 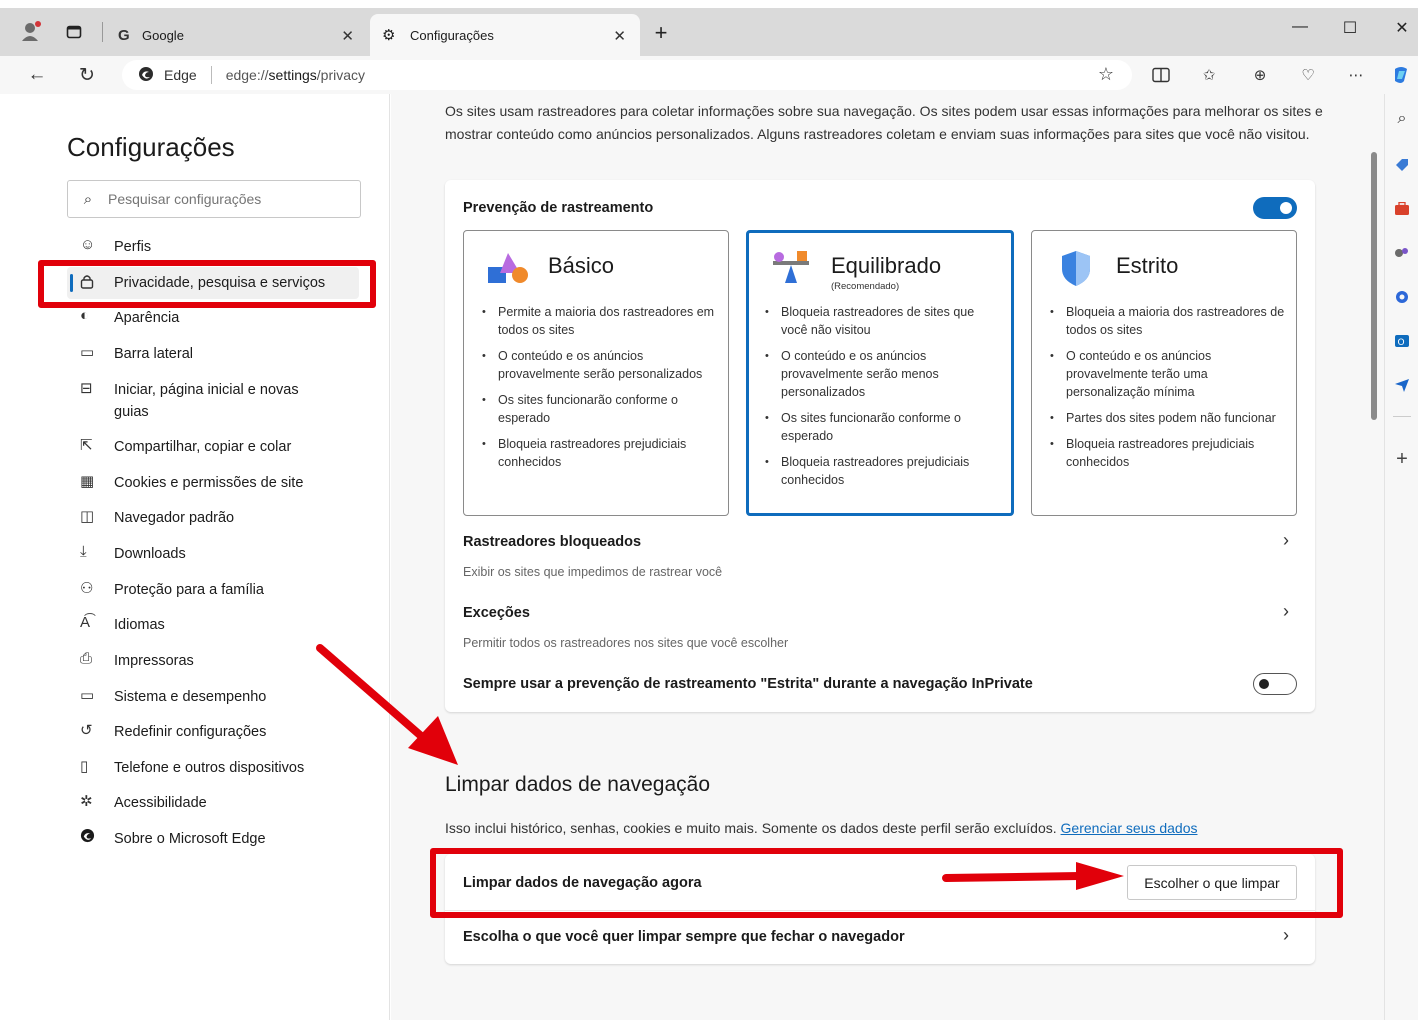 What do you see at coordinates (1402, 253) in the screenshot?
I see `games-icon` at bounding box center [1402, 253].